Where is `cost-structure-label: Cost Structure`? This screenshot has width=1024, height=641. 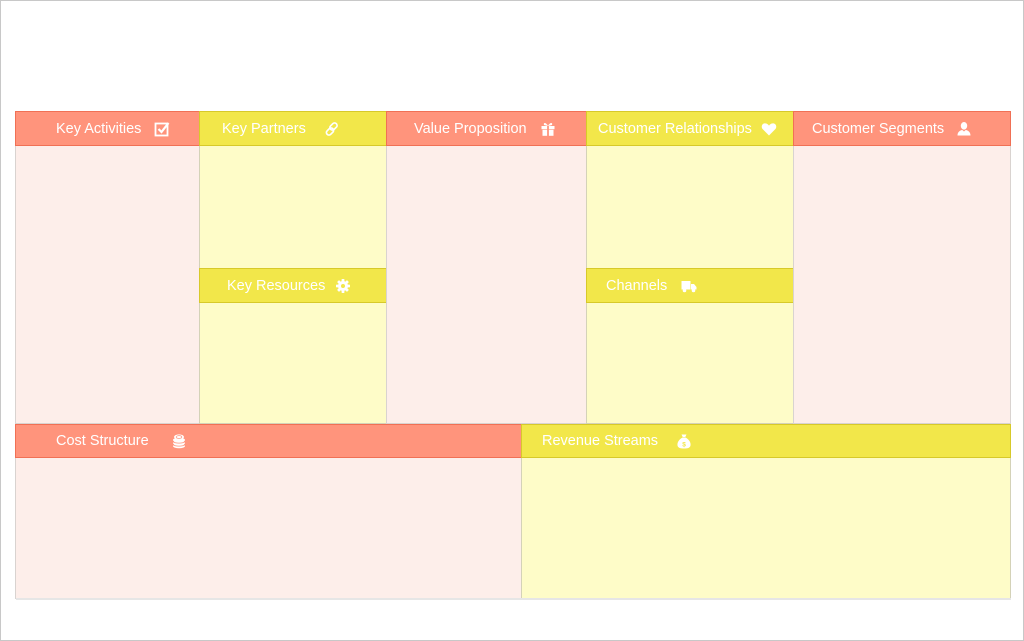
cost-structure-label: Cost Structure is located at coordinates (102, 441).